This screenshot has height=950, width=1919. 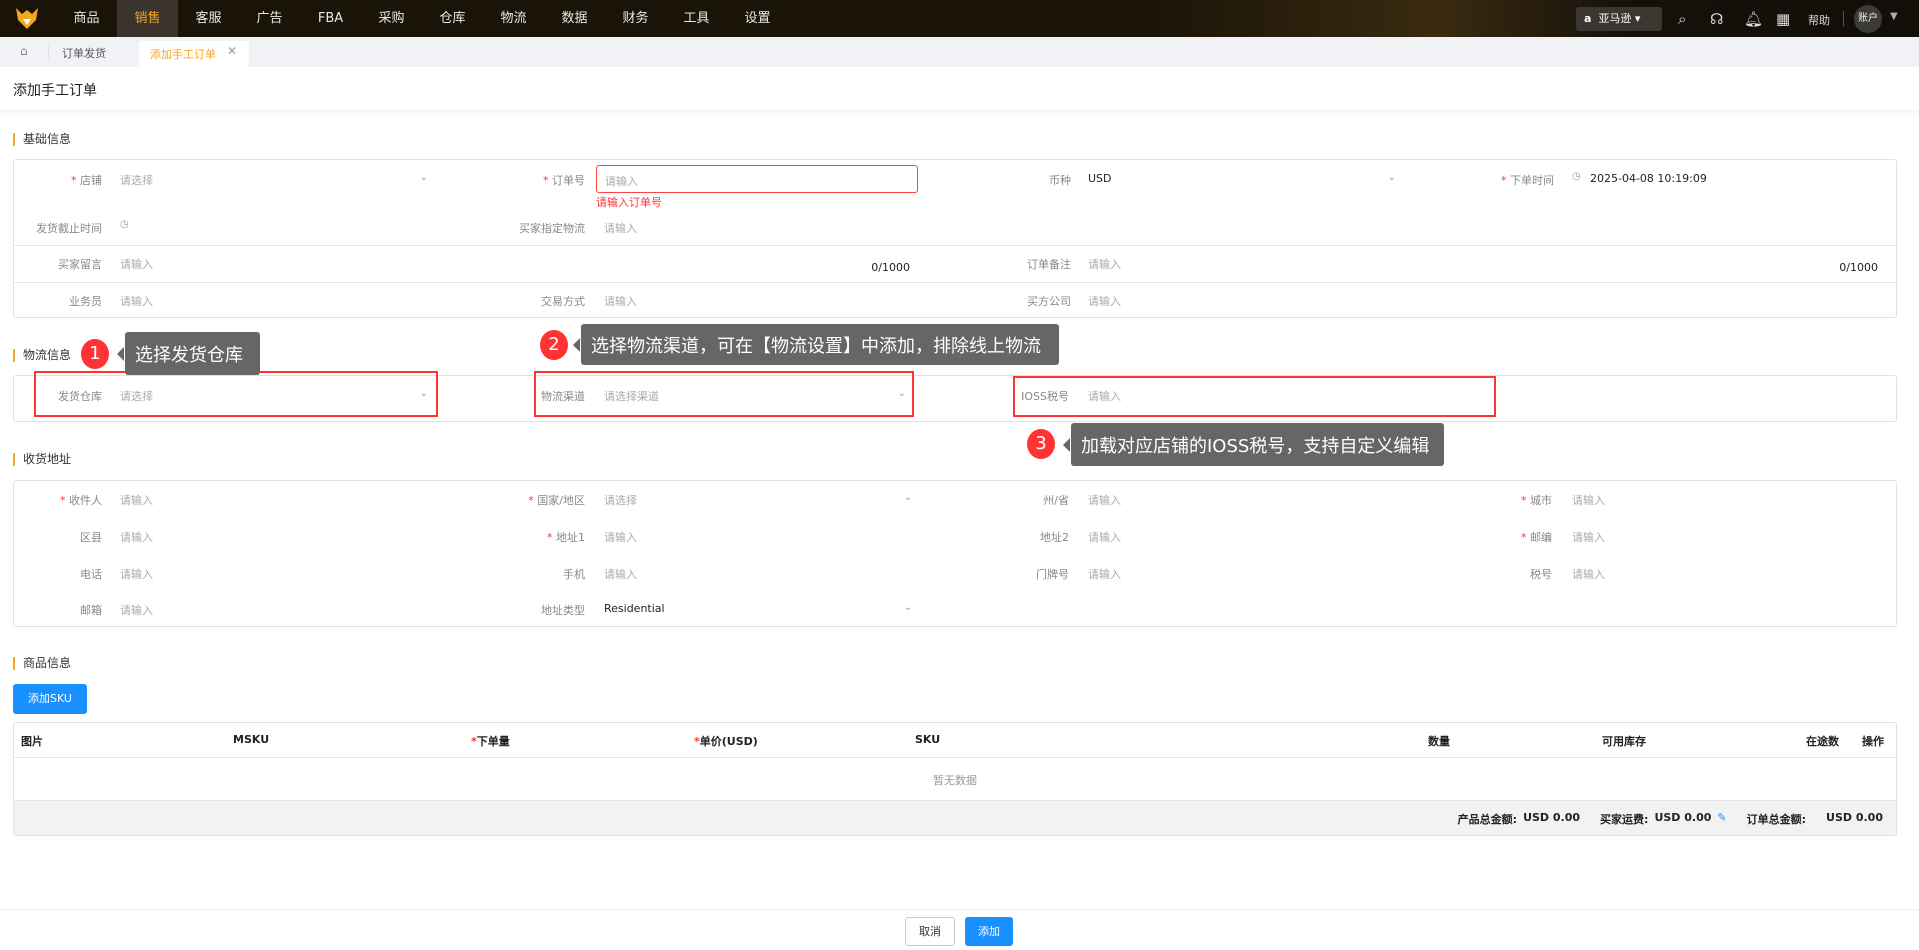 What do you see at coordinates (24, 51) in the screenshot?
I see `home-icon: ⌂` at bounding box center [24, 51].